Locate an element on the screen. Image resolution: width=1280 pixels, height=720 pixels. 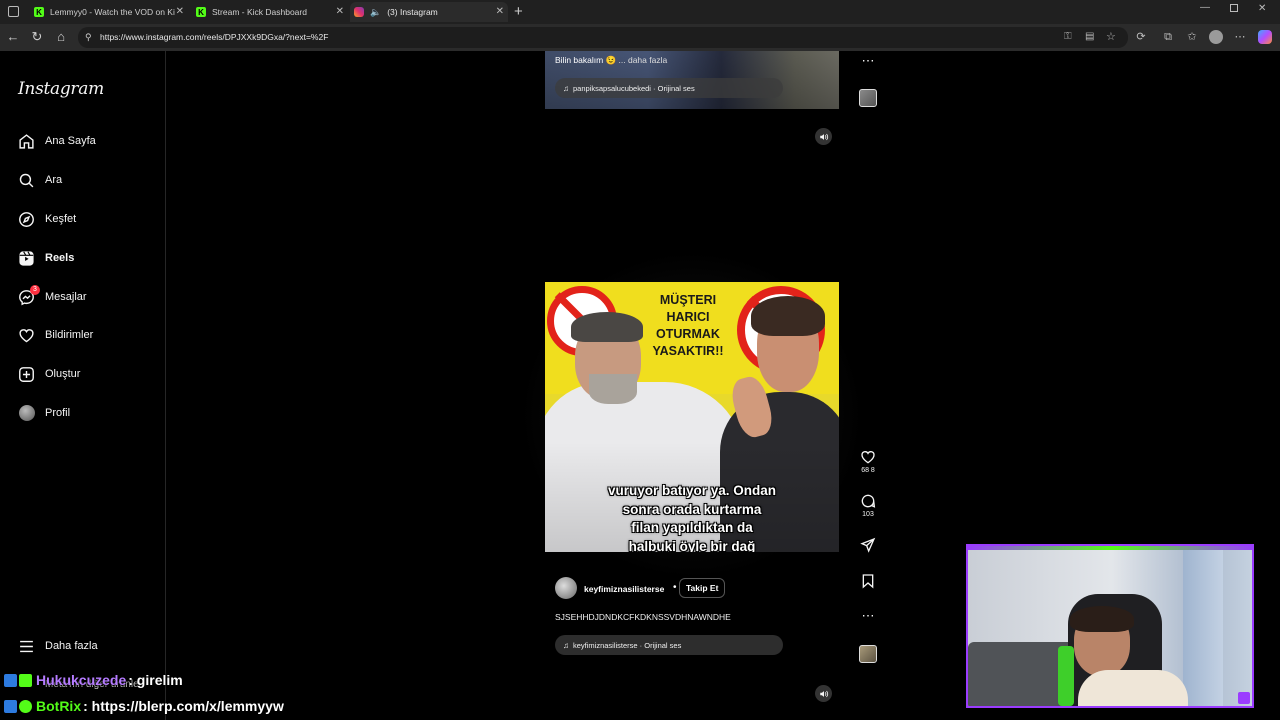
tab-actions-icon is located at coordinates (13, 11).